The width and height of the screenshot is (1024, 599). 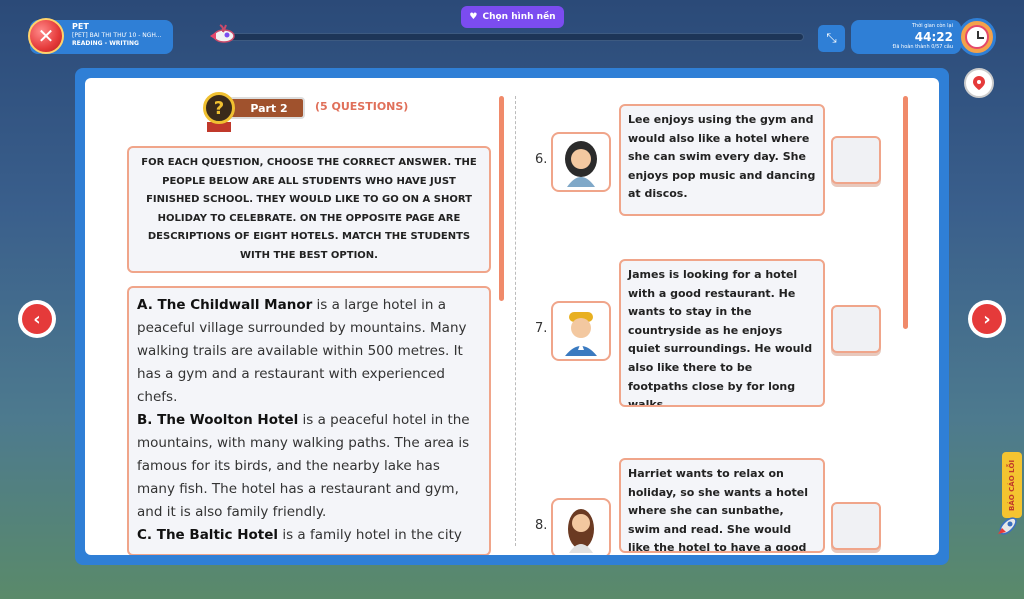 I want to click on question-number: 8., so click(x=541, y=525).